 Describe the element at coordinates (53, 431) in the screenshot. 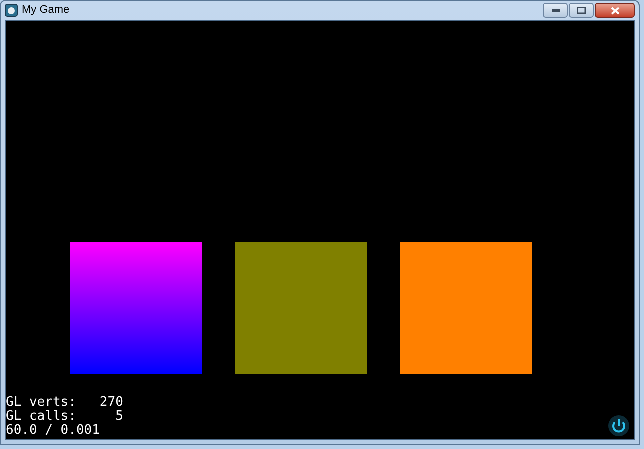

I see `stats-line: 60.0 / 0.001` at that location.